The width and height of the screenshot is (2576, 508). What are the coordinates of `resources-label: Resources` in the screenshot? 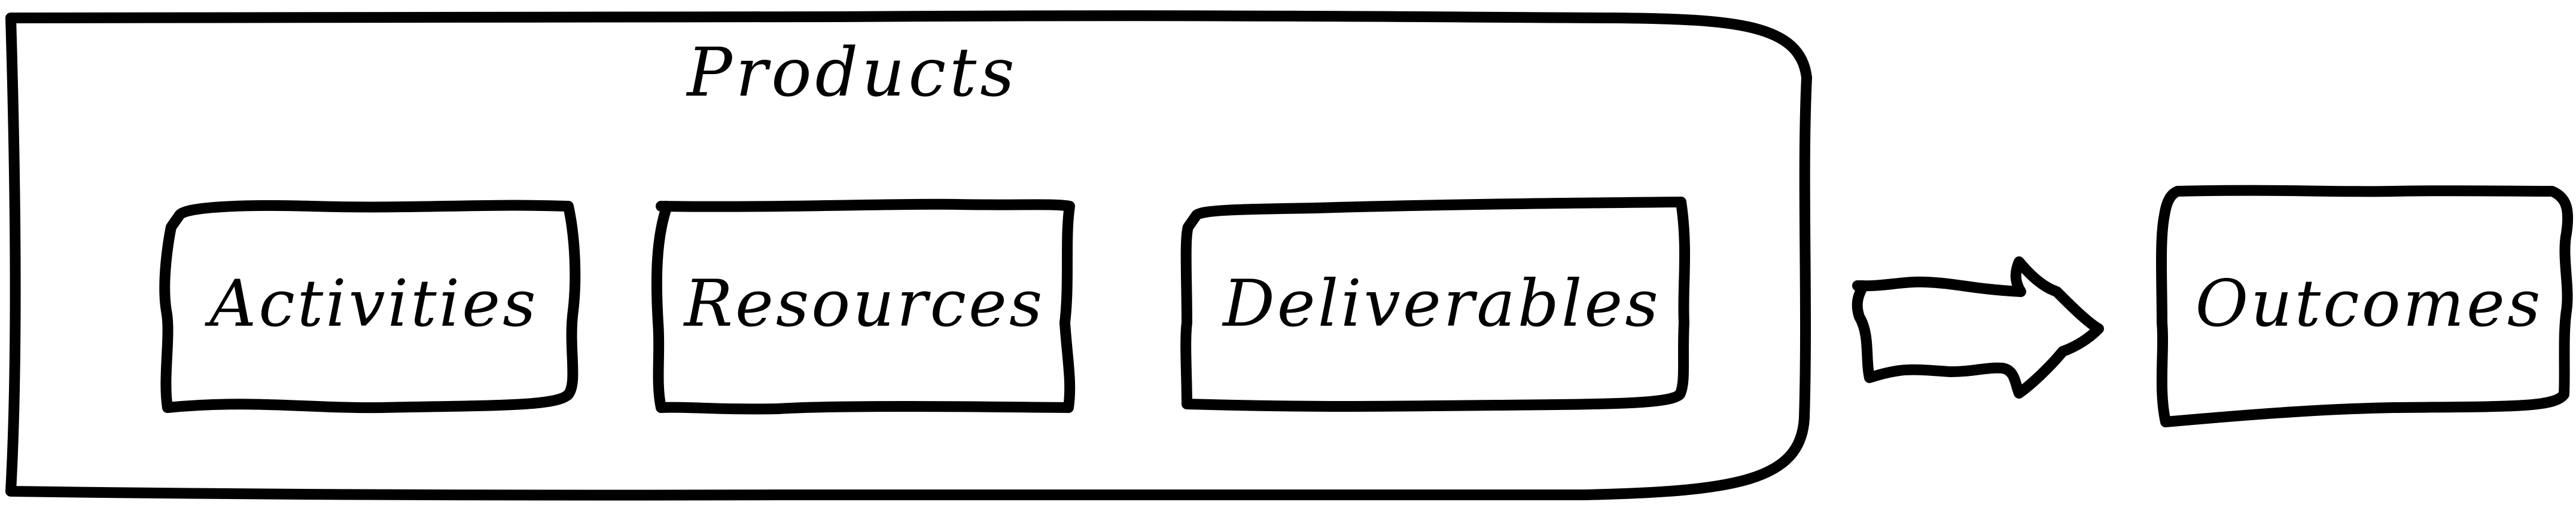 It's located at (864, 304).